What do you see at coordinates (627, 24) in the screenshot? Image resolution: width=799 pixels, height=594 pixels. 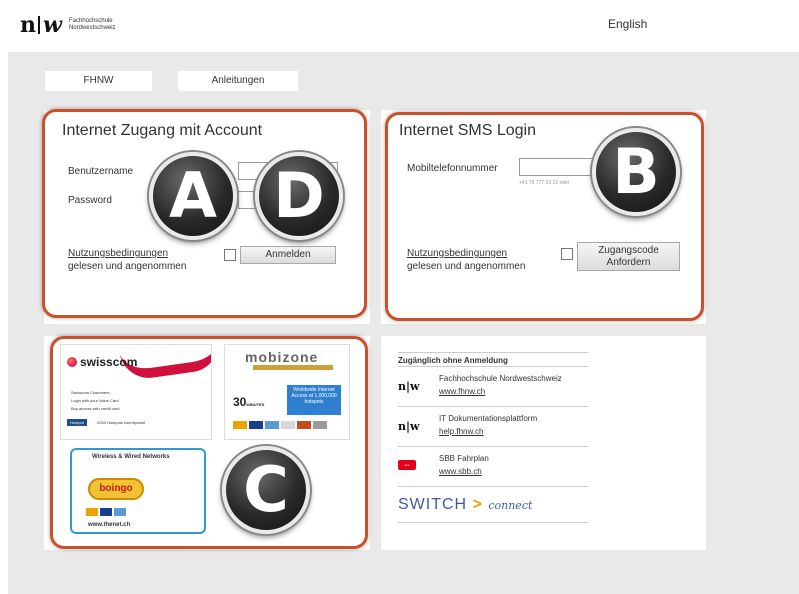 I see `language-link: English` at bounding box center [627, 24].